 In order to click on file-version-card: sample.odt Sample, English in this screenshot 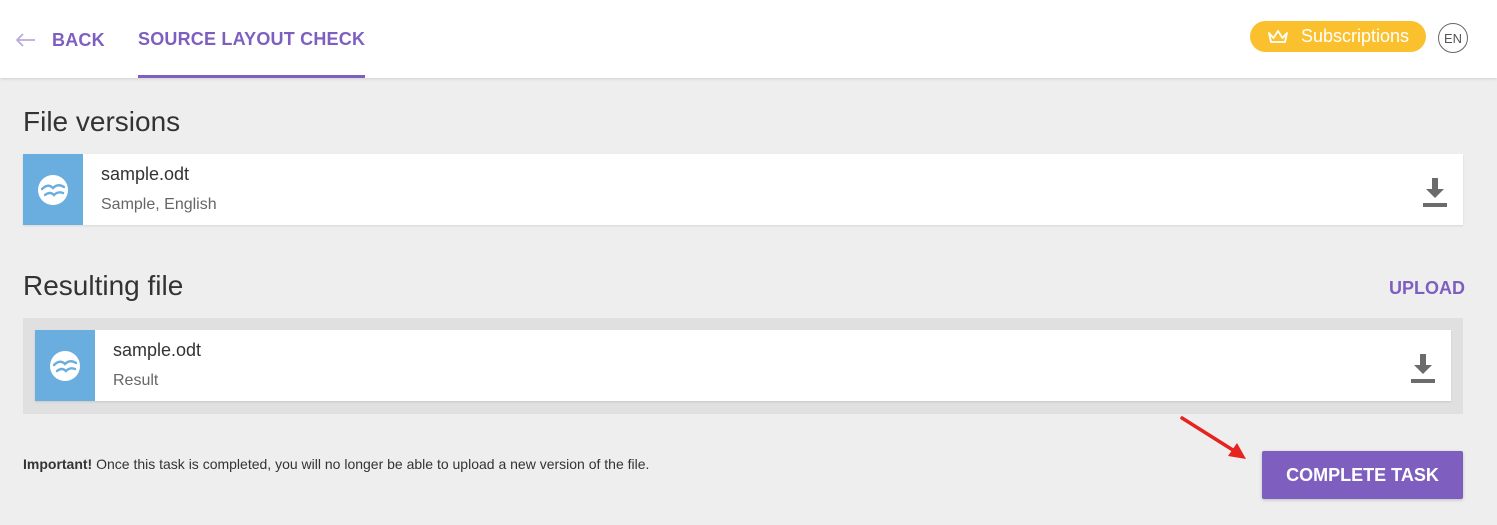, I will do `click(743, 189)`.